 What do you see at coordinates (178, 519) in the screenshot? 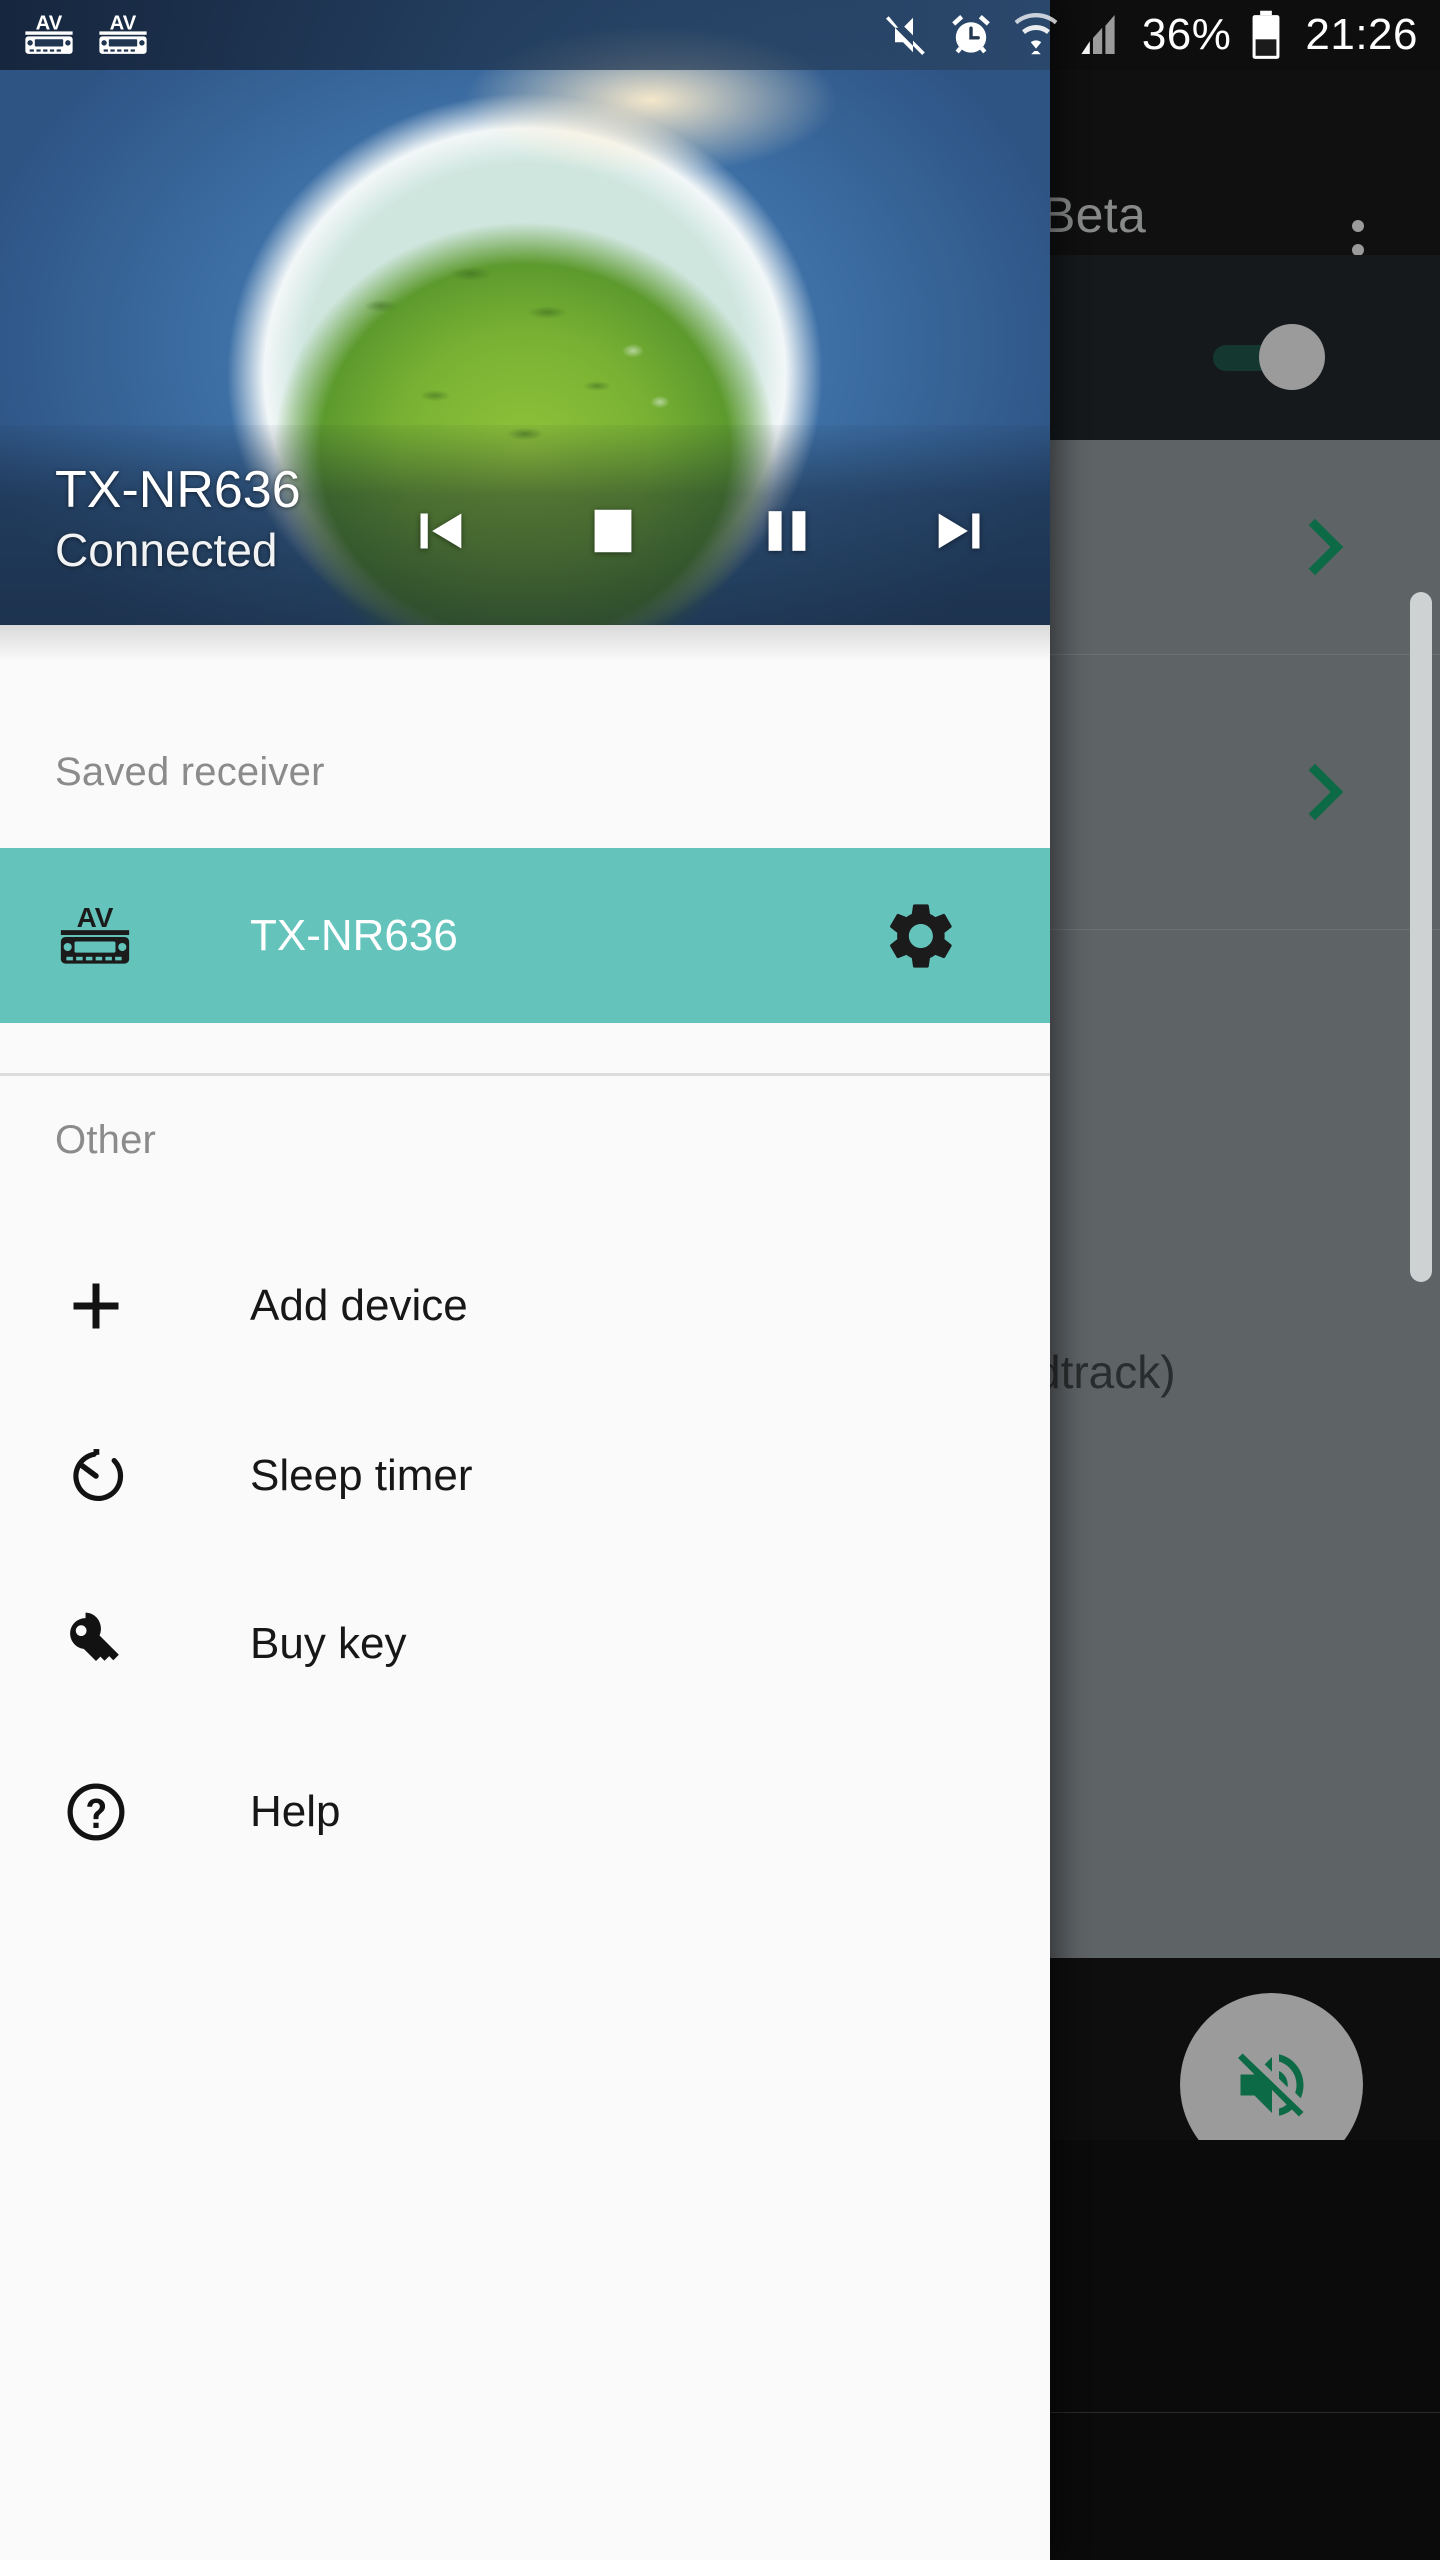
I see `drawer-device-block: TX-NR636 Connected` at bounding box center [178, 519].